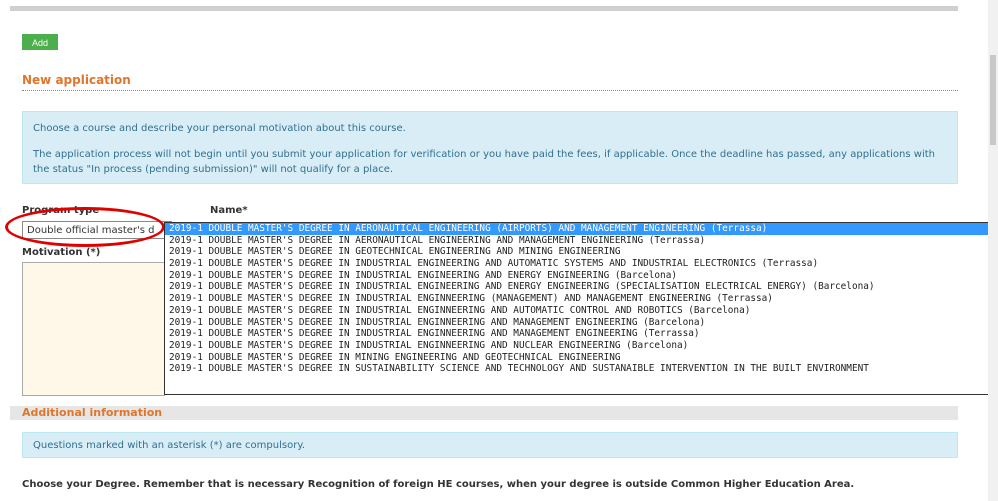 This screenshot has height=501, width=998. Describe the element at coordinates (61, 252) in the screenshot. I see `motivation-label: Motivation (*)` at that location.